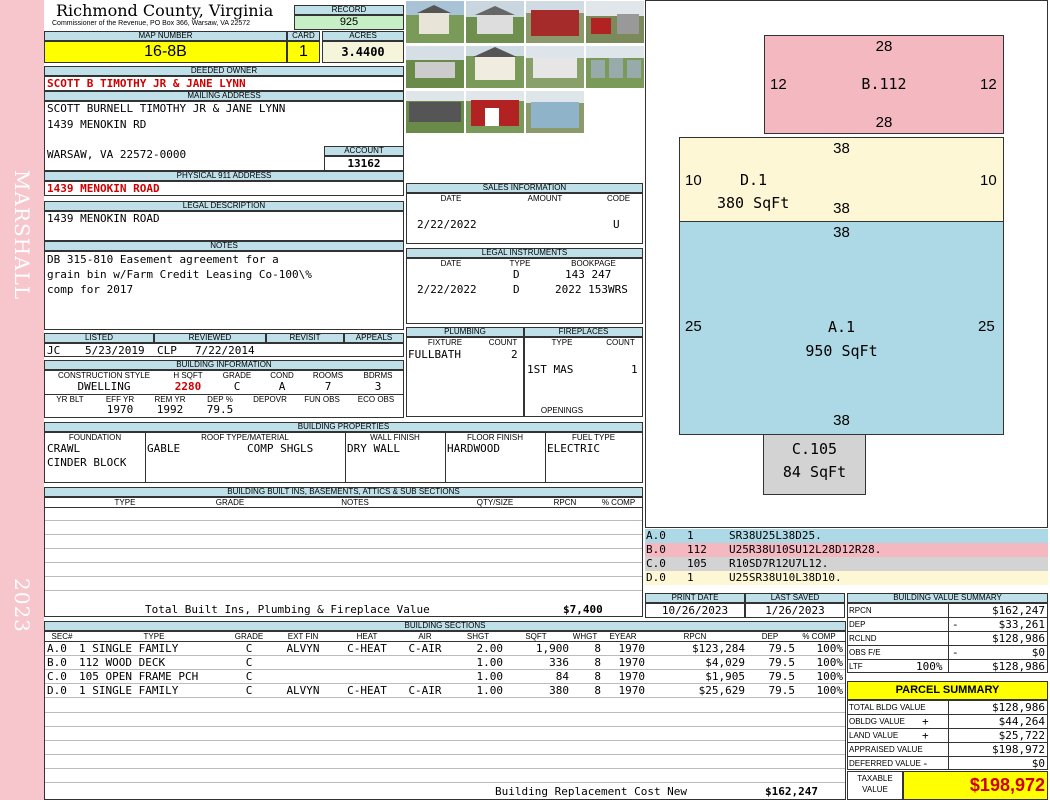 Image resolution: width=1050 pixels, height=800 pixels. What do you see at coordinates (165, 36) in the screenshot?
I see `map-number-header: MAP NUMBER` at bounding box center [165, 36].